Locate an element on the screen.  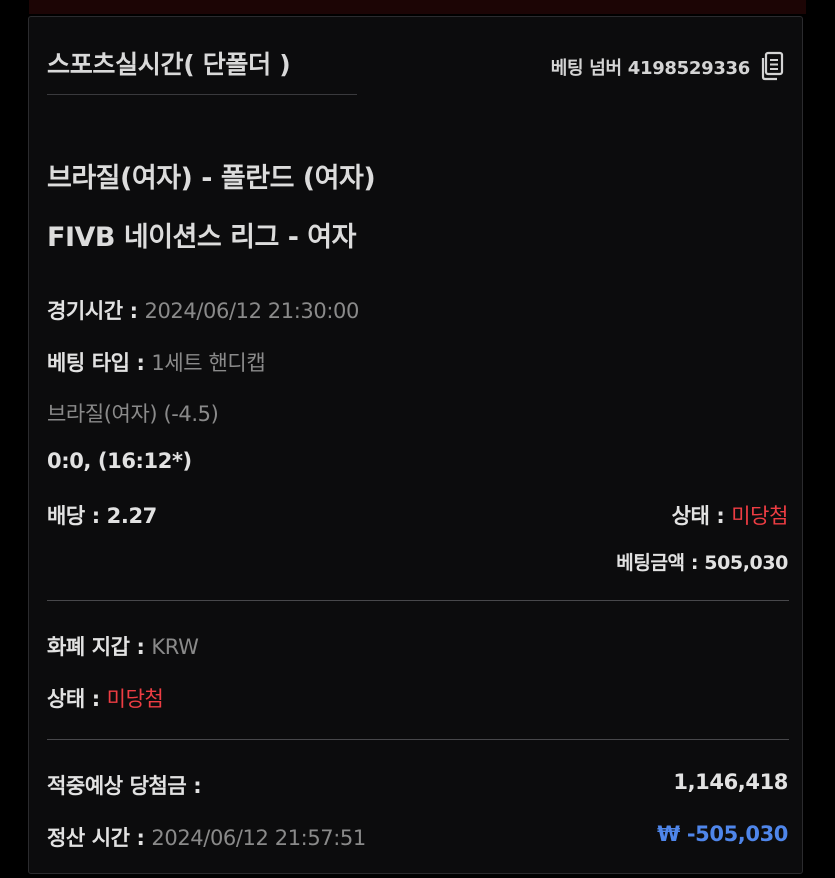
odds-row: 배당 : 2.27 is located at coordinates (102, 515).